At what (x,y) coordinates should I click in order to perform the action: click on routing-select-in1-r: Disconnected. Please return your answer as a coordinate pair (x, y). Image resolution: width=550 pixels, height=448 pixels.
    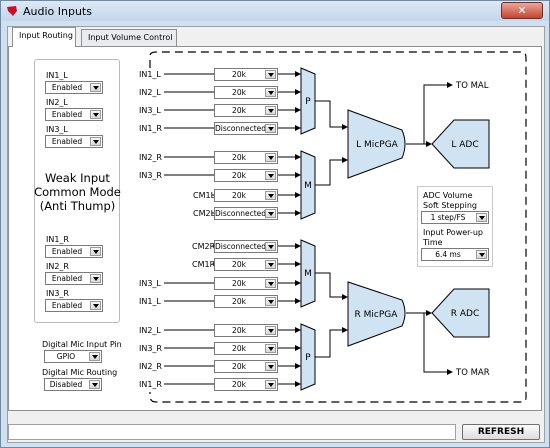
    Looking at the image, I should click on (246, 128).